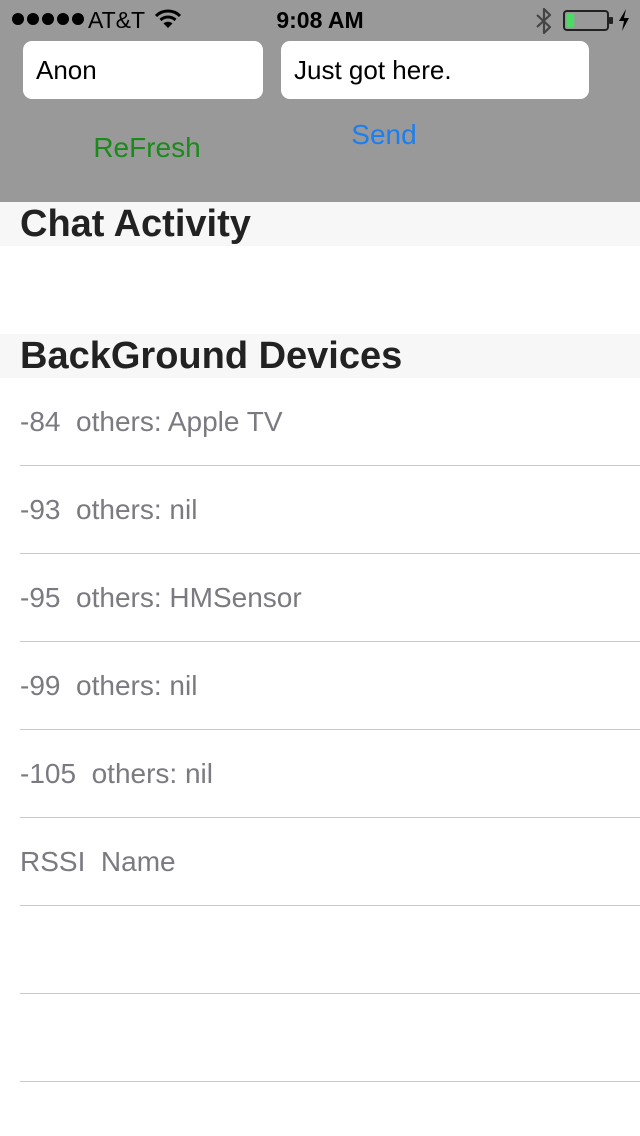  I want to click on device-row: -105 others: nil, so click(330, 774).